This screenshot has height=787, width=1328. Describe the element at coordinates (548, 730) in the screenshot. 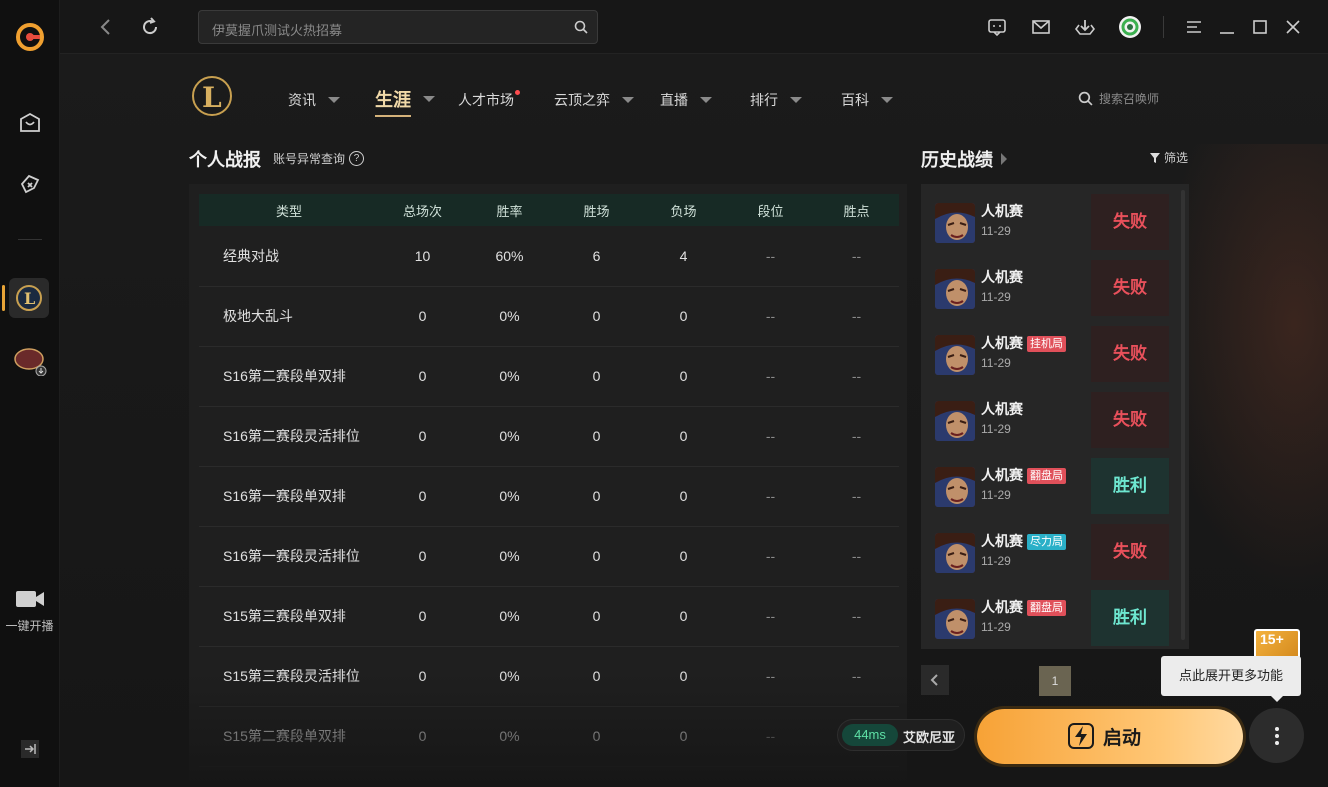

I see `table-fade` at that location.